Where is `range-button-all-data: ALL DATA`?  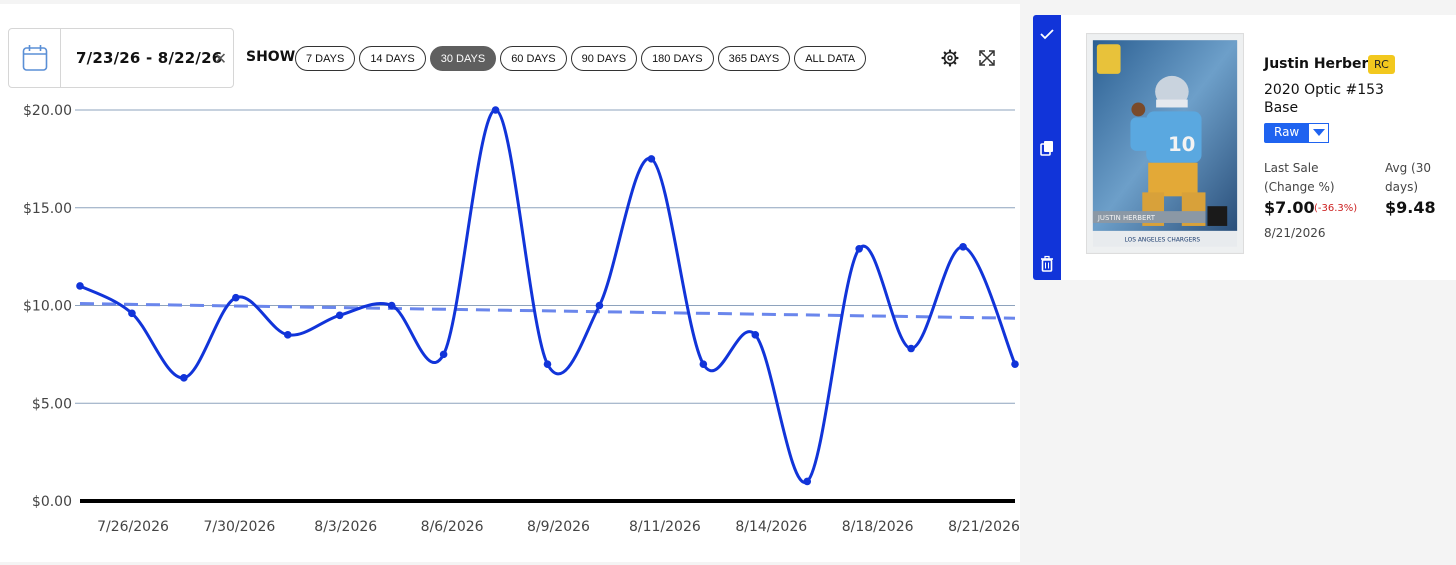 range-button-all-data: ALL DATA is located at coordinates (830, 58).